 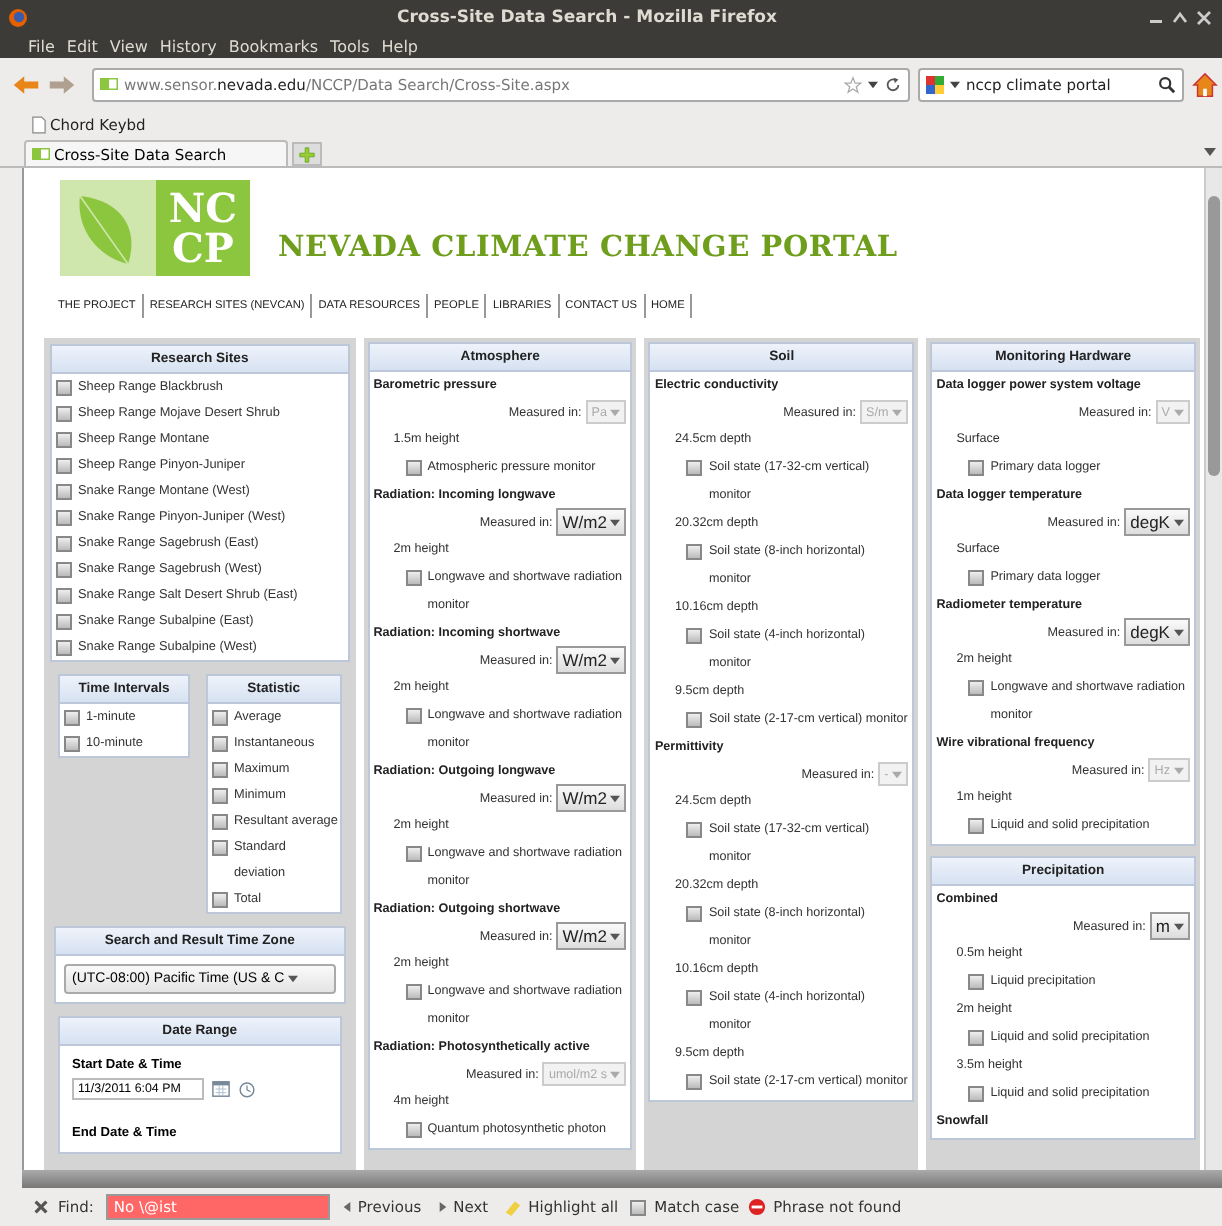 What do you see at coordinates (41, 1207) in the screenshot?
I see `close-icon` at bounding box center [41, 1207].